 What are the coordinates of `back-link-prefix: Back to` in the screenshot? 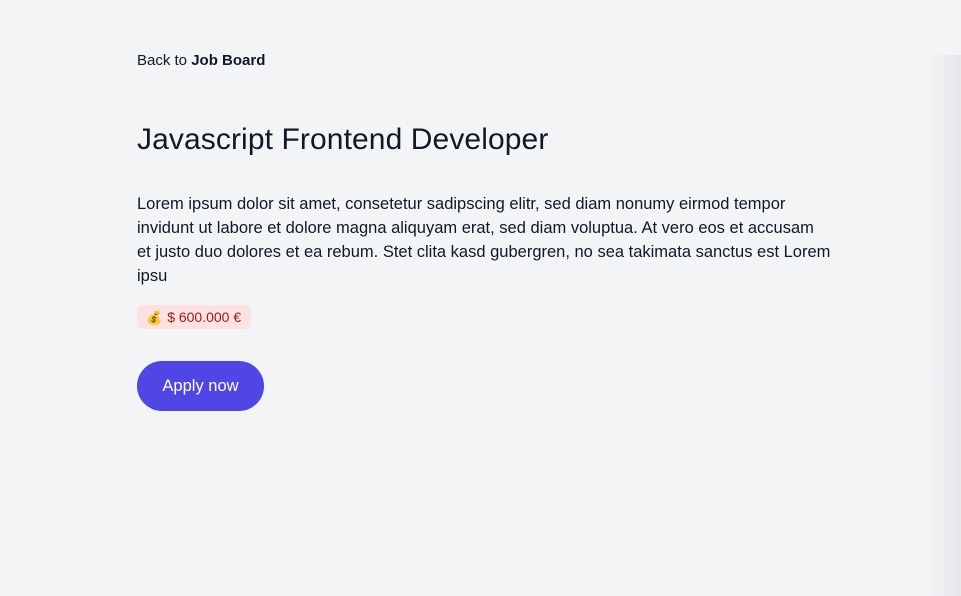 It's located at (162, 60).